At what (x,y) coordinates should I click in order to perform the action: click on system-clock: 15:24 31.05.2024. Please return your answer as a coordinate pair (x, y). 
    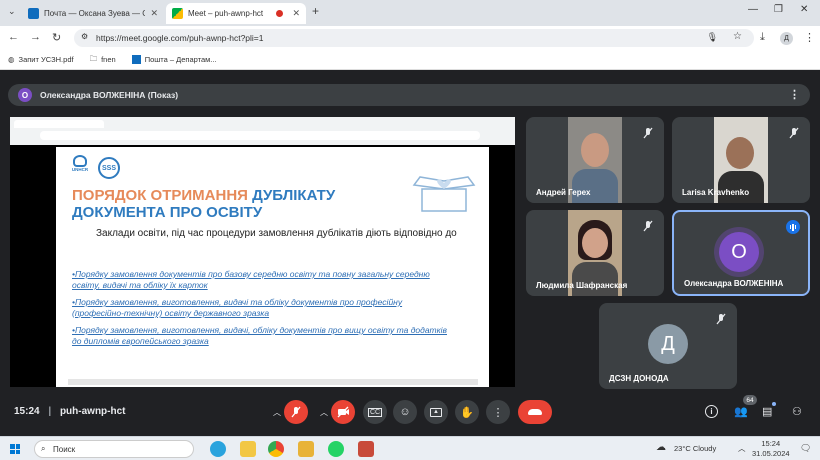
    Looking at the image, I should click on (771, 449).